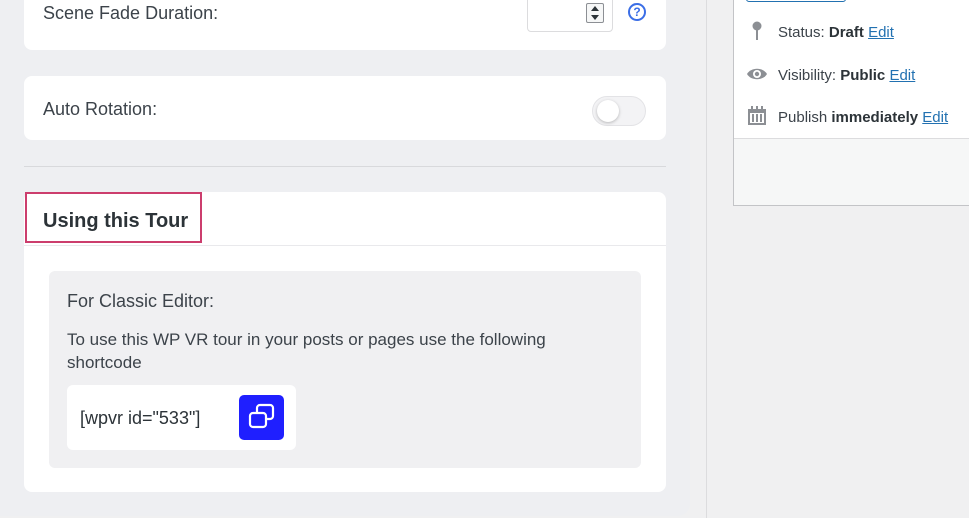  Describe the element at coordinates (595, 13) in the screenshot. I see `number-spinner` at that location.